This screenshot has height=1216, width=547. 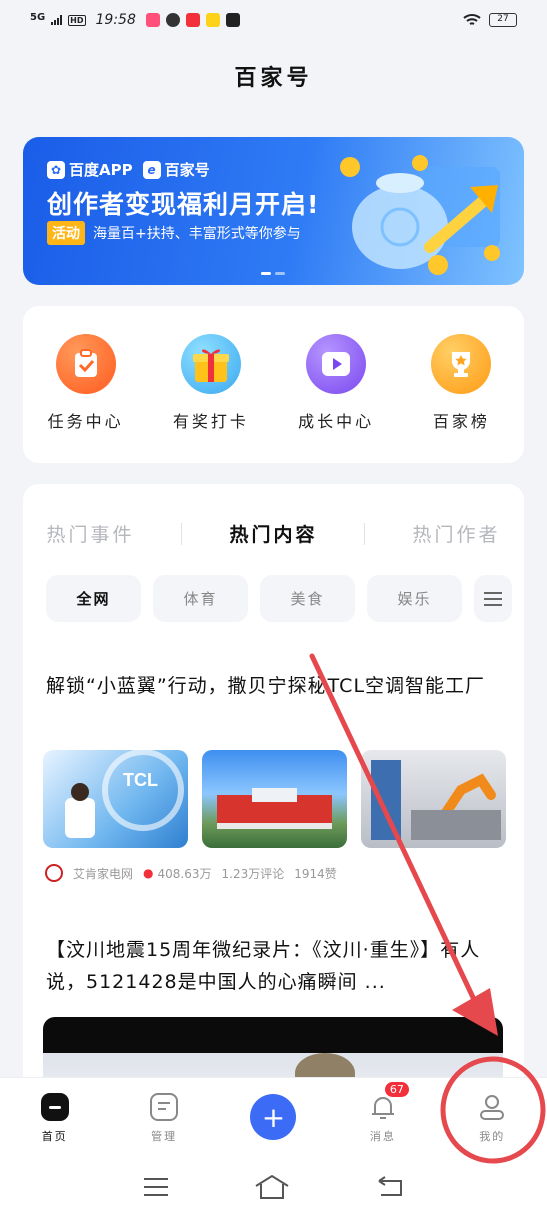 I want to click on baidu-app-brand: ✿ 百度APP, so click(x=90, y=169).